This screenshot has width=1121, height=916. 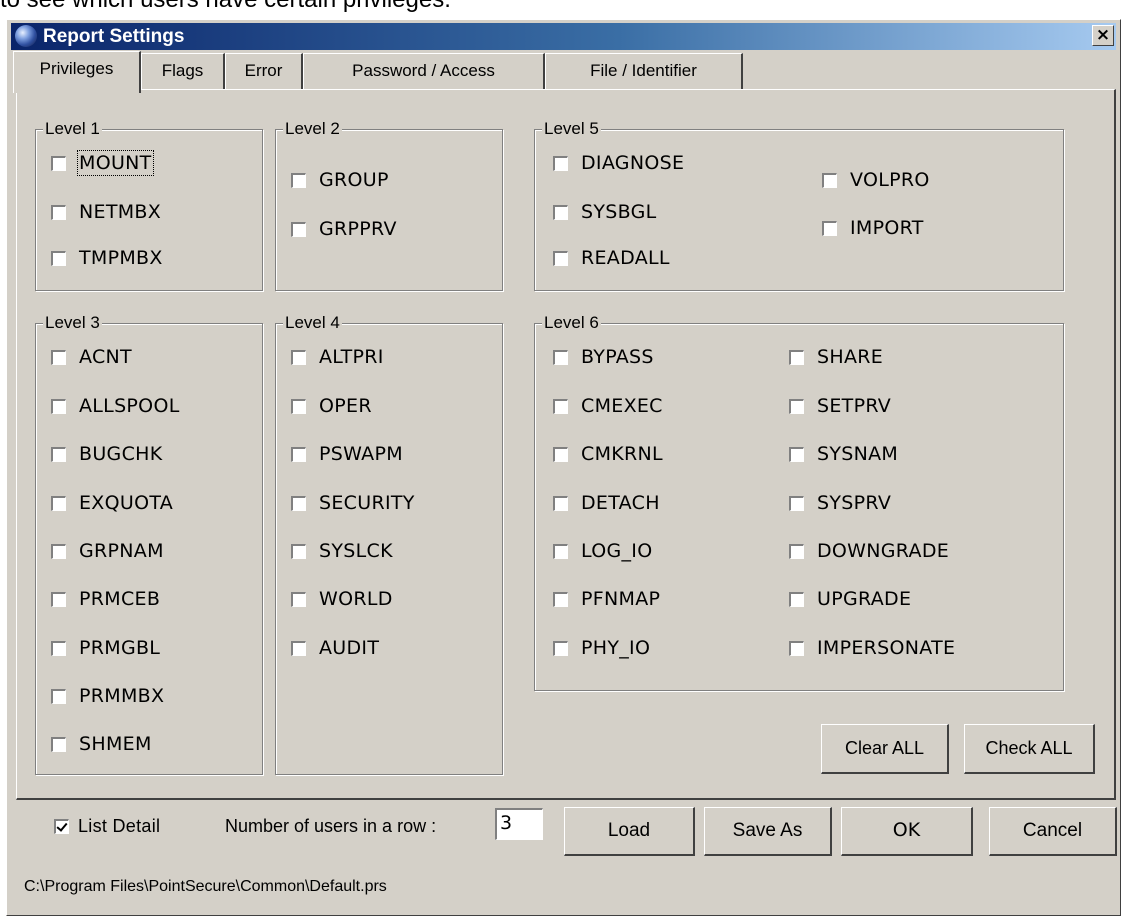 I want to click on check-all-button: Check ALL, so click(x=1029, y=749).